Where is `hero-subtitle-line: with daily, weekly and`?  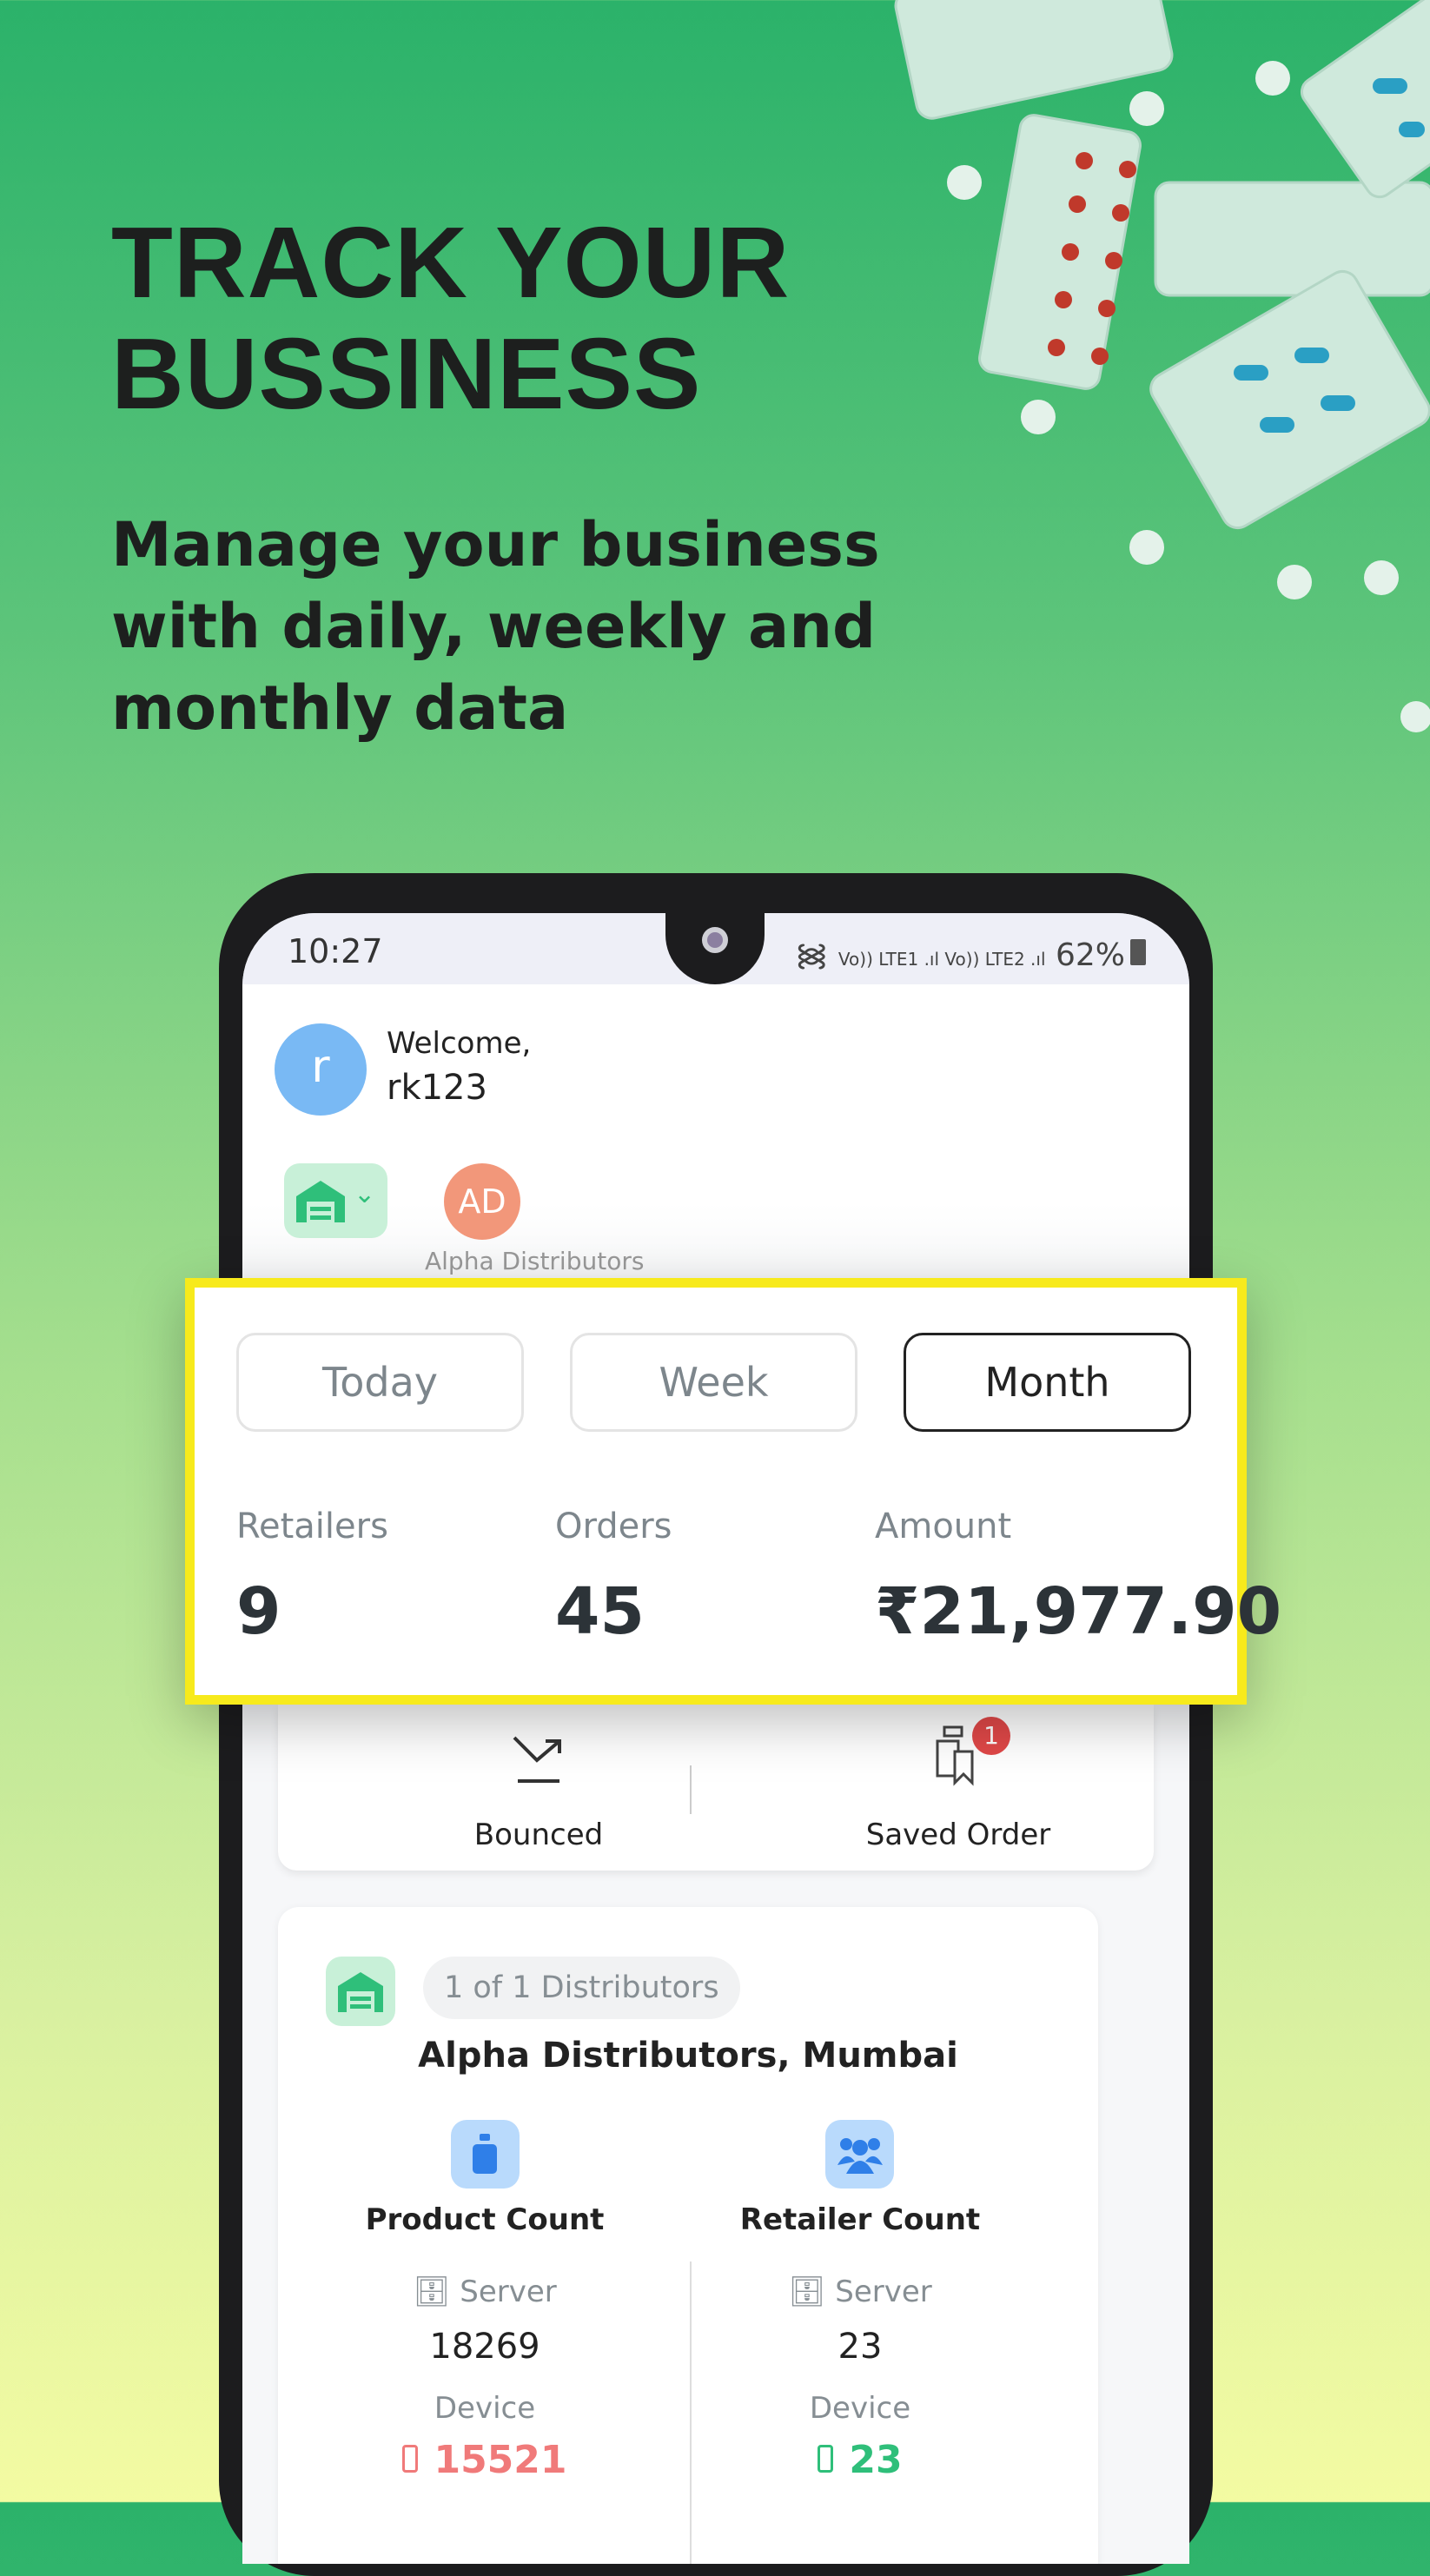
hero-subtitle-line: with daily, weekly and is located at coordinates (494, 626).